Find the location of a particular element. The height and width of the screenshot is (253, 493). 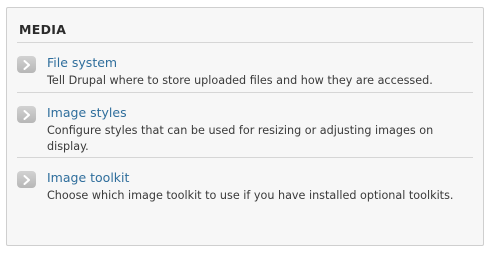

image-toolkit-link: Image toolkit is located at coordinates (88, 178).